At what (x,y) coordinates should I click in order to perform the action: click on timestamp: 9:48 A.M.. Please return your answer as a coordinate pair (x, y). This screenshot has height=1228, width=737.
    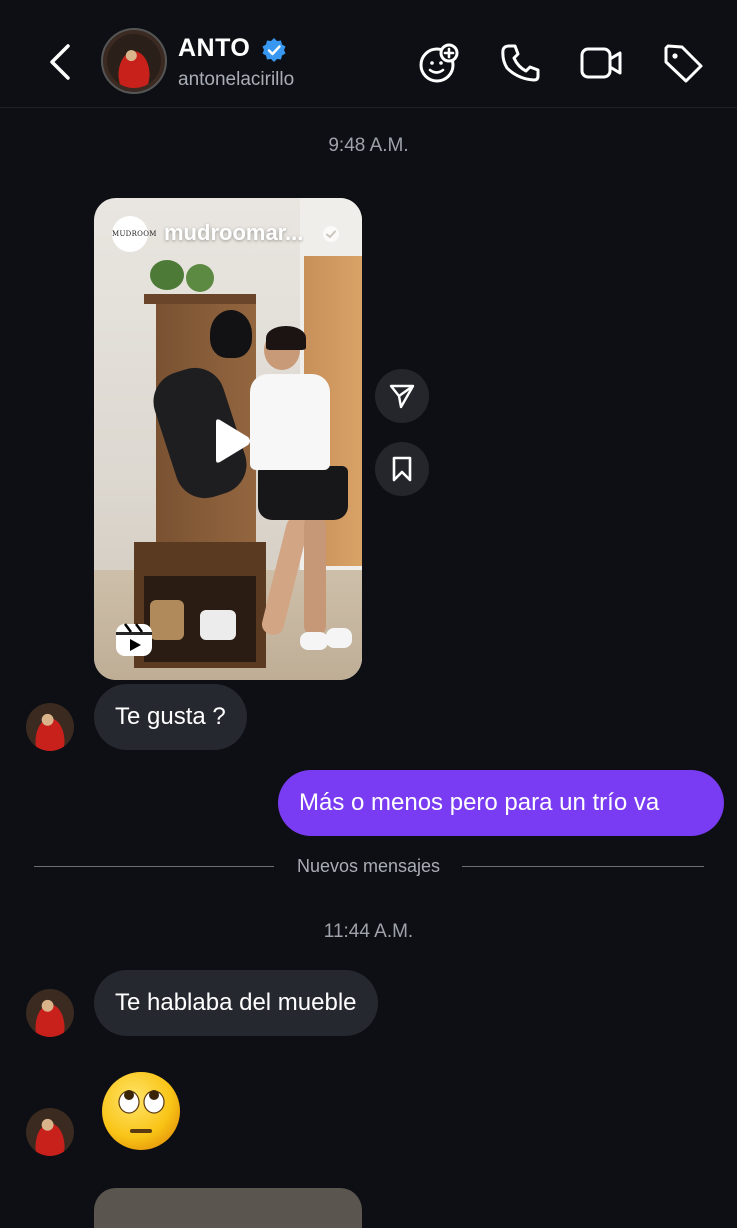
    Looking at the image, I should click on (368, 145).